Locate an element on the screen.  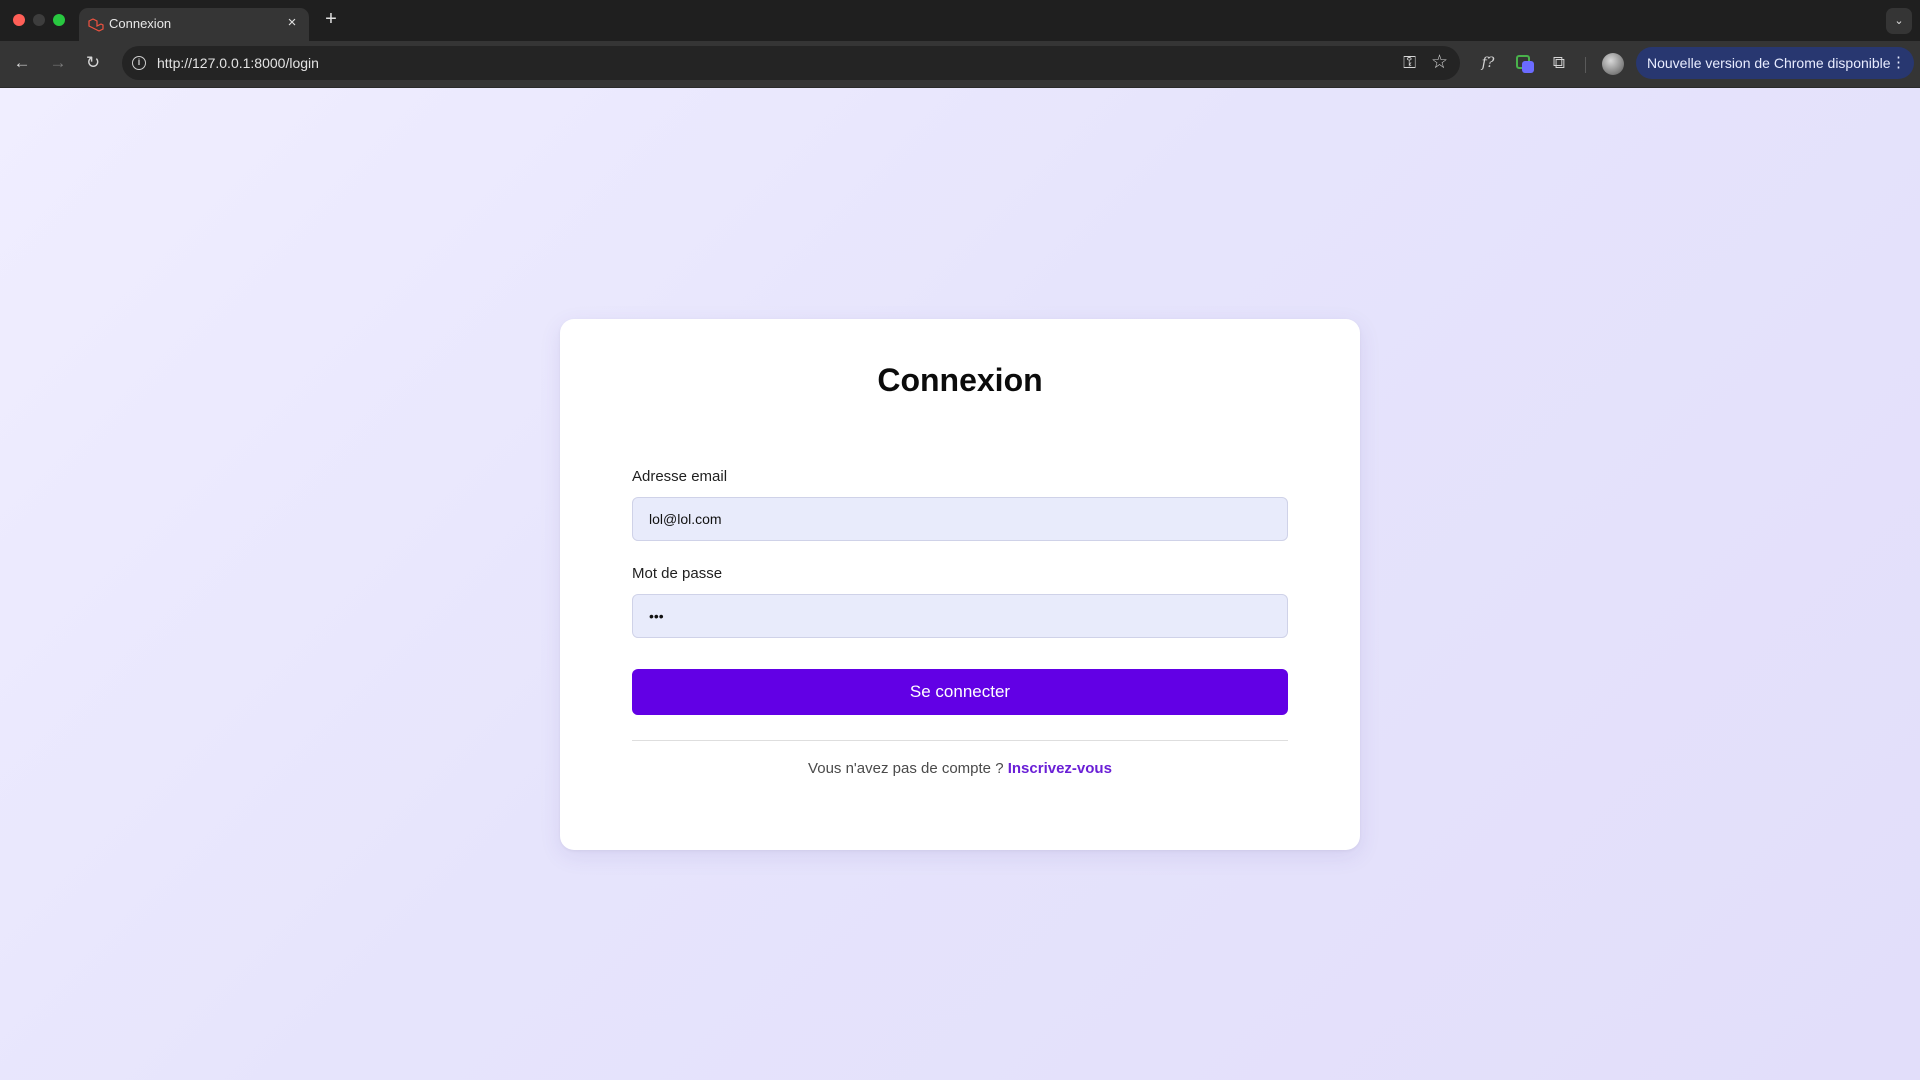
chrome-update-button: Nouvelle version de Chrome disponible ⋮ is located at coordinates (1775, 63).